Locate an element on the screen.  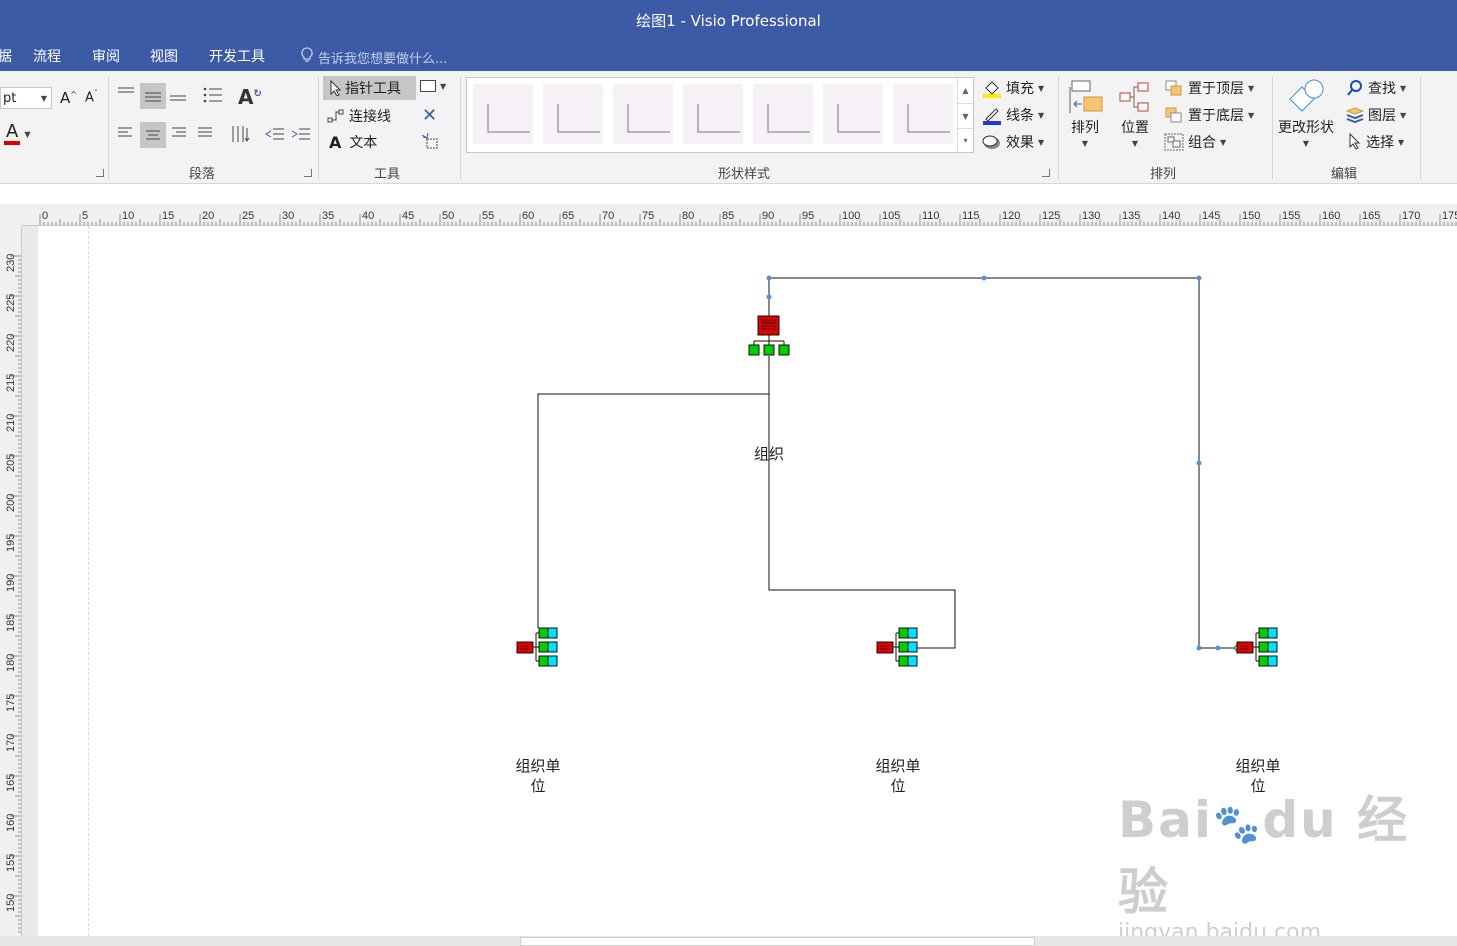
org-unit-label-1: 组织单 位 is located at coordinates (538, 776).